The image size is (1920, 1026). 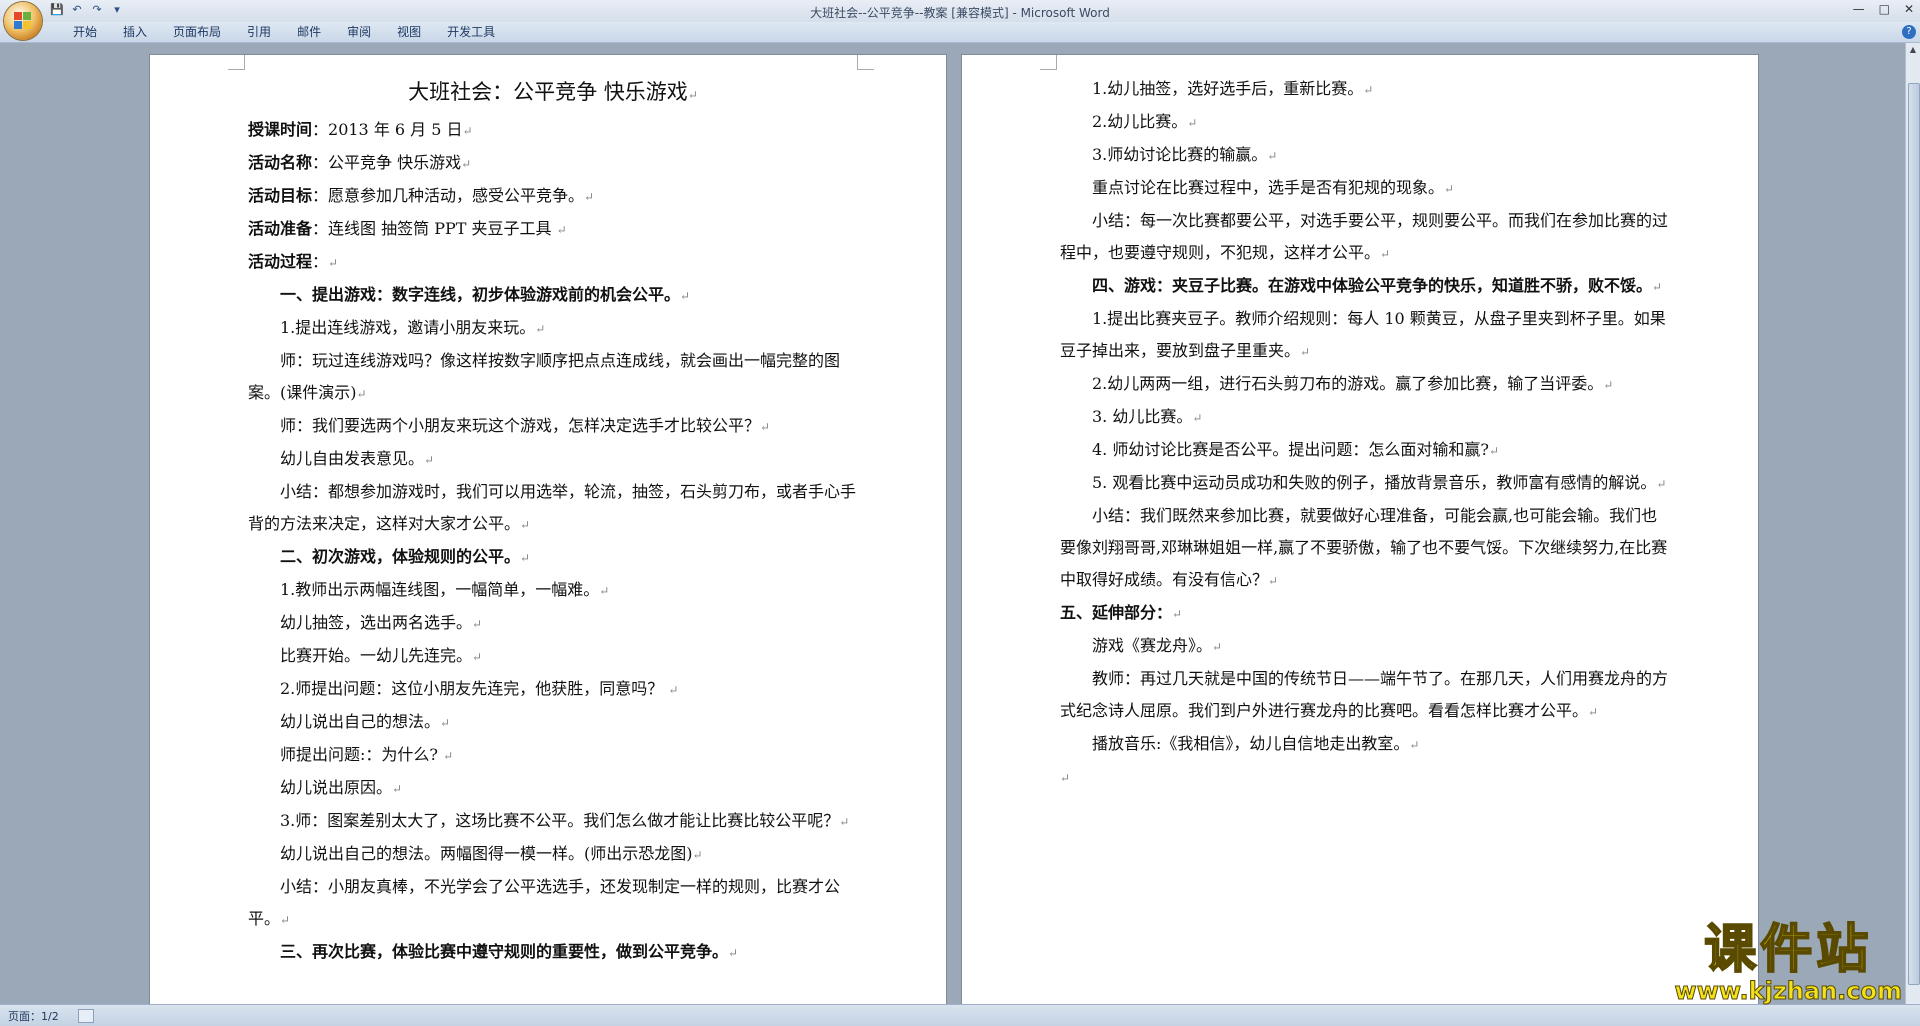 I want to click on document-paragraph: 比赛开始。一幼儿先连完。↵, so click(x=553, y=656).